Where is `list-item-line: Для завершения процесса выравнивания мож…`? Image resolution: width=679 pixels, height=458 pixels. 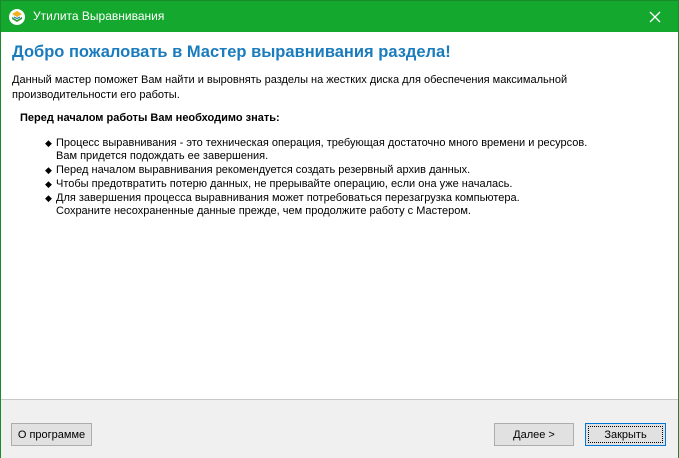
list-item-line: Для завершения процесса выравнивания мож… is located at coordinates (288, 198).